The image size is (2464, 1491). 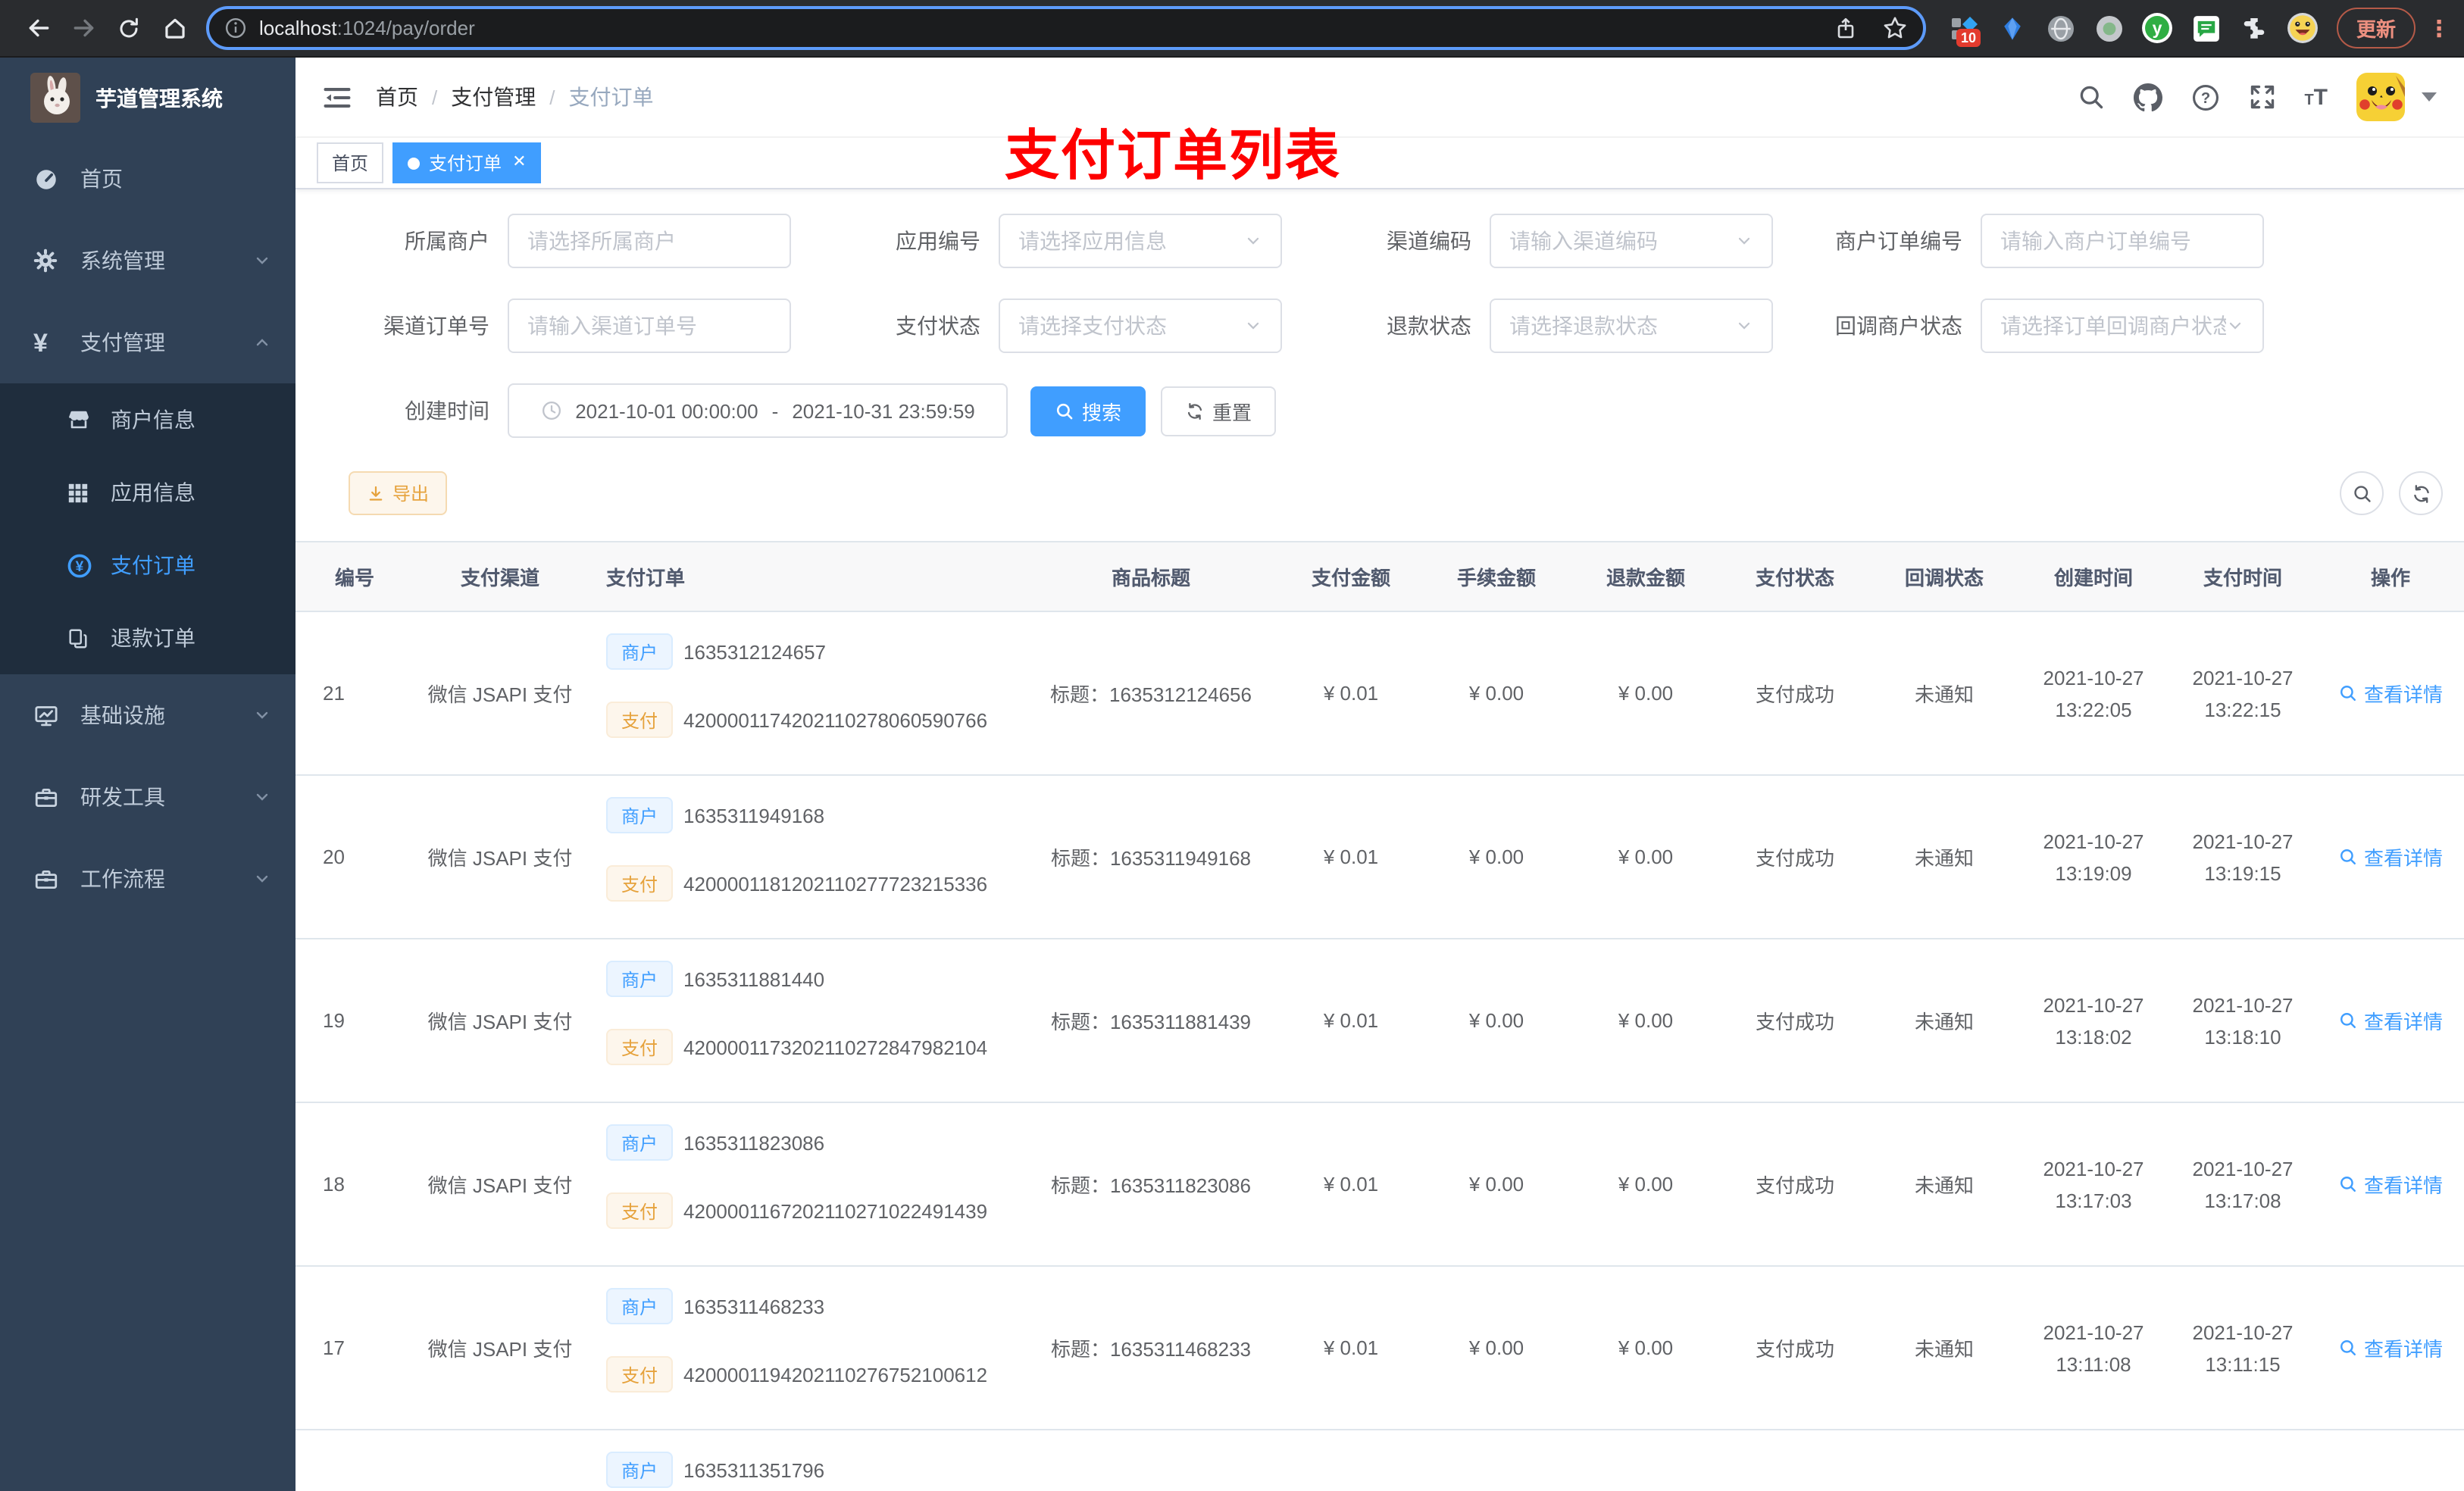 I want to click on callback-status-select: 请选择订单回调商户状态, so click(x=2122, y=326).